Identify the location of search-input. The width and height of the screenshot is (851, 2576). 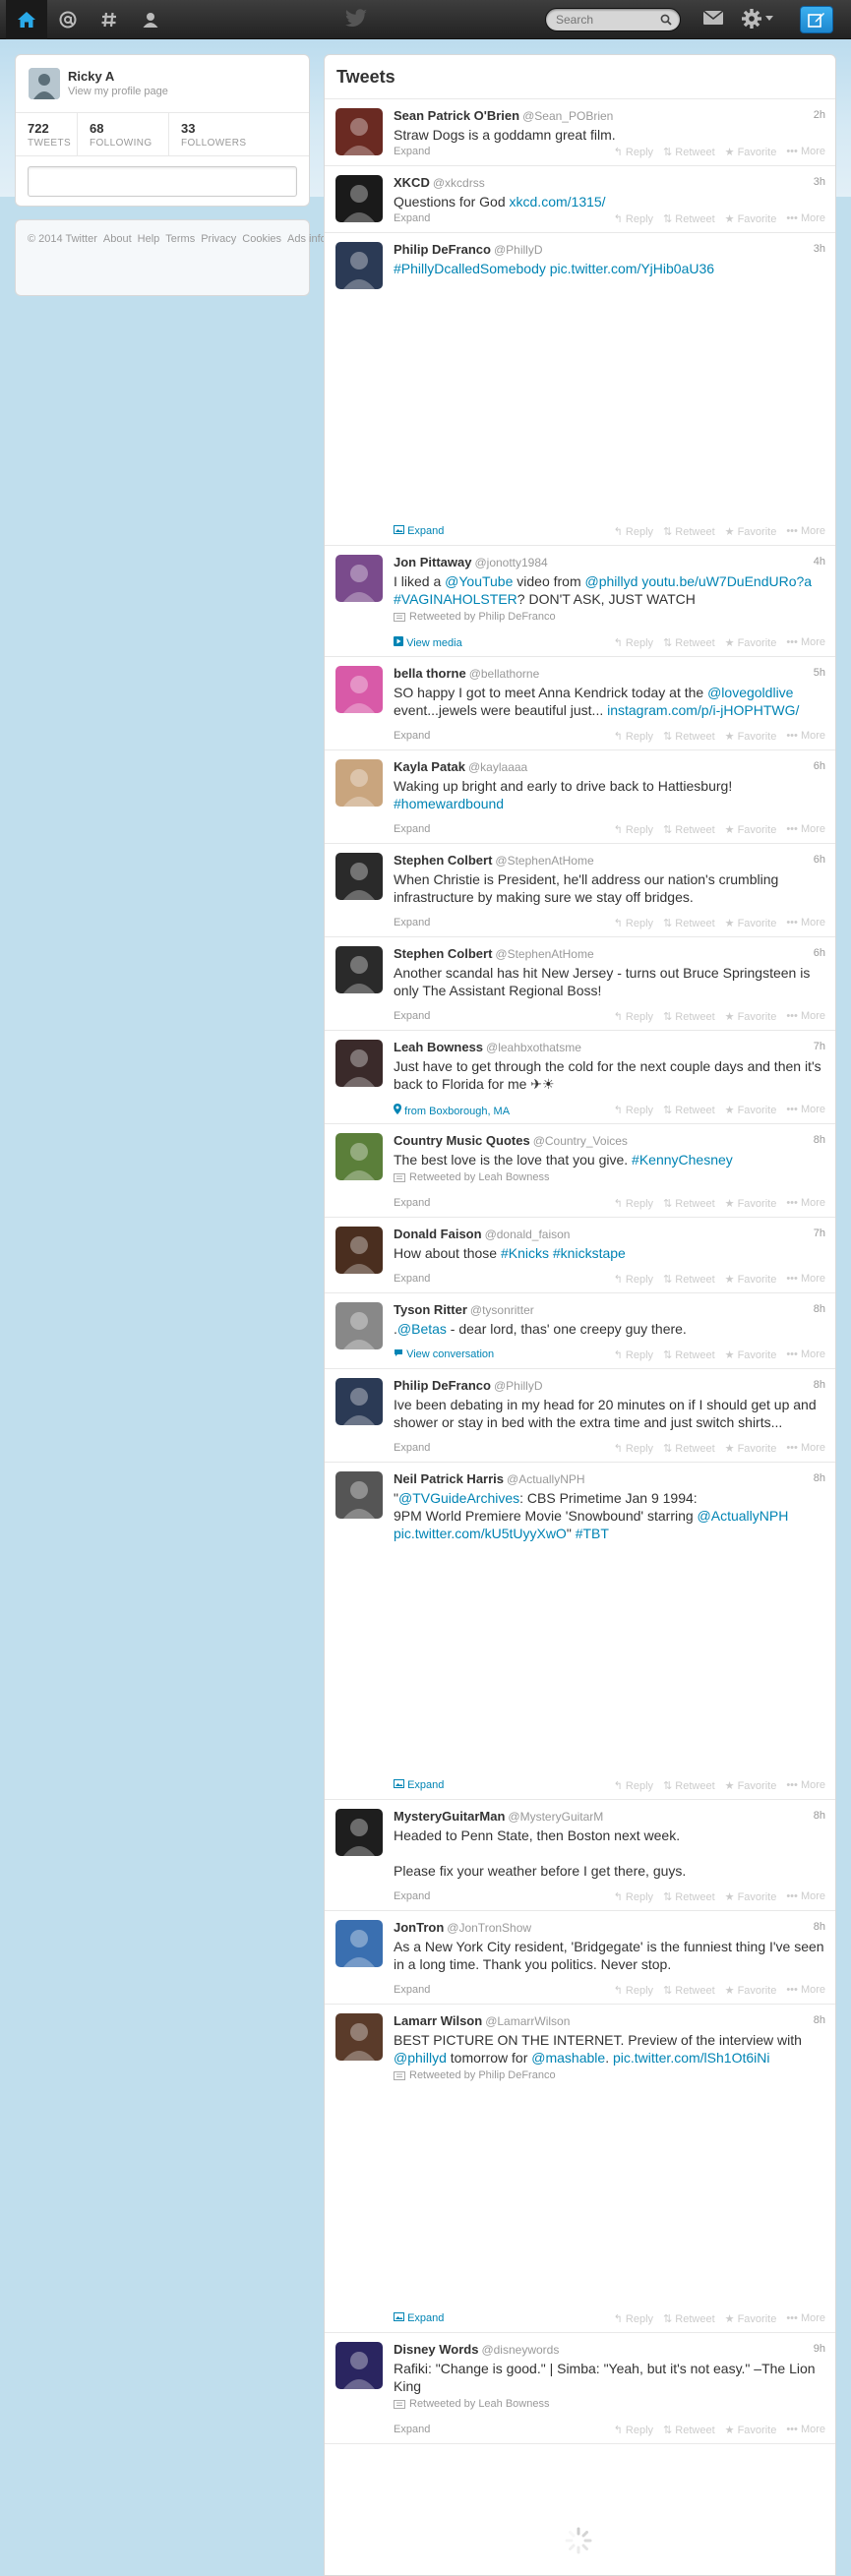
(605, 20).